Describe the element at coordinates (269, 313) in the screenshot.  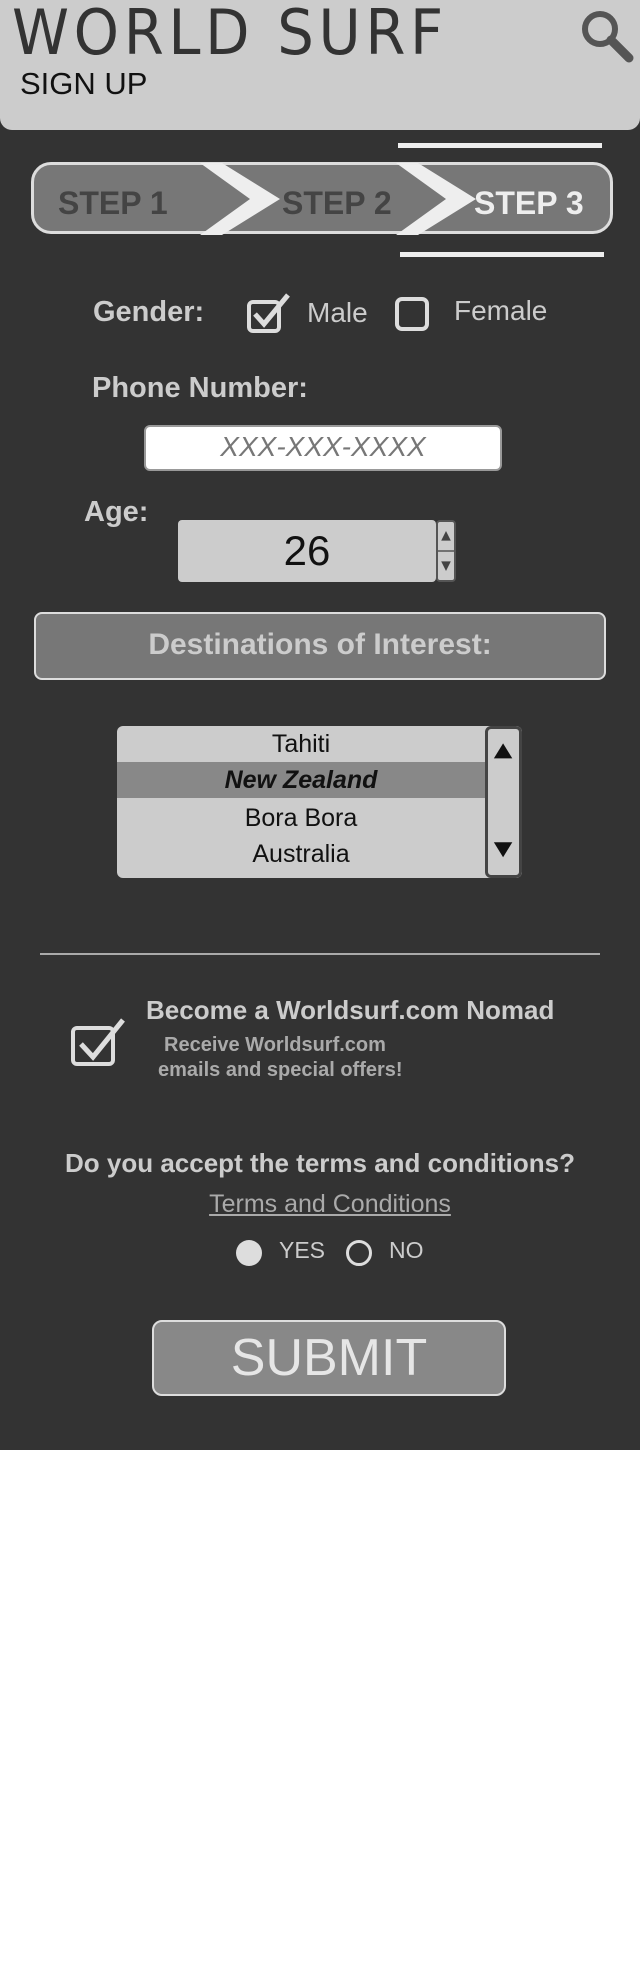
I see `male-checkbox` at that location.